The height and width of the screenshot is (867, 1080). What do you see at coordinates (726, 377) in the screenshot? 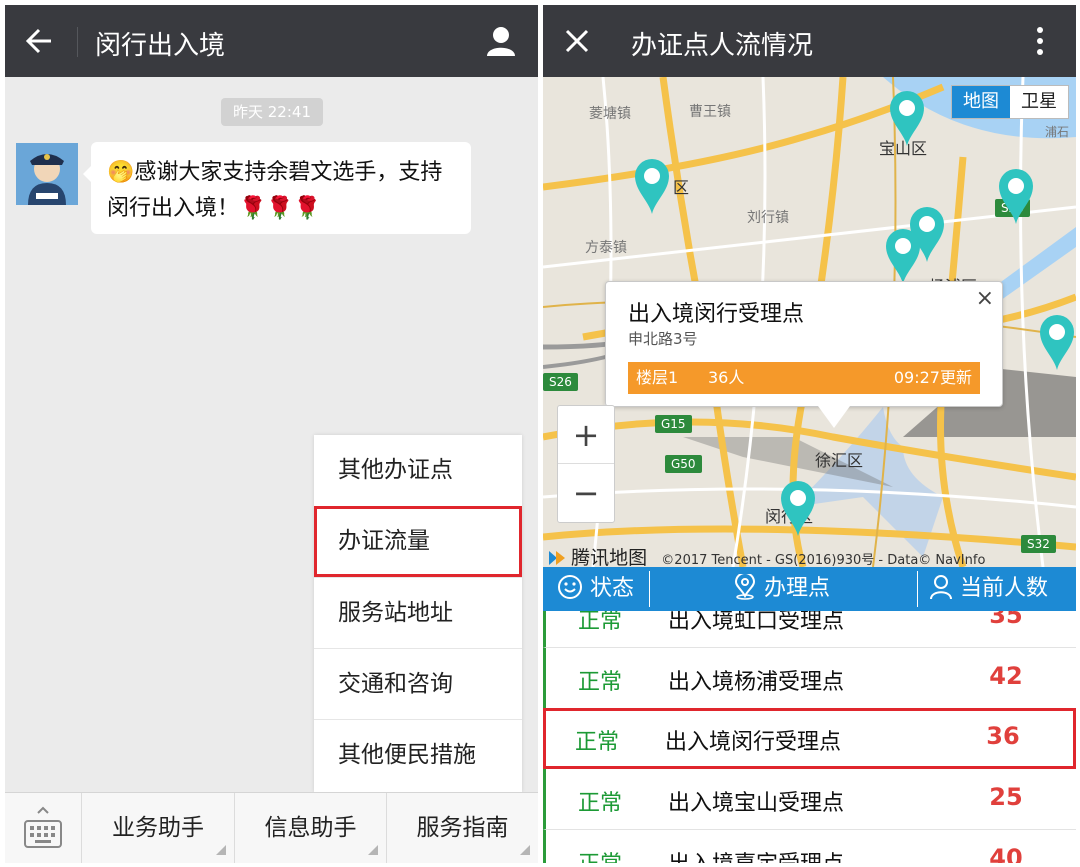
I see `popup-count: 36人` at bounding box center [726, 377].